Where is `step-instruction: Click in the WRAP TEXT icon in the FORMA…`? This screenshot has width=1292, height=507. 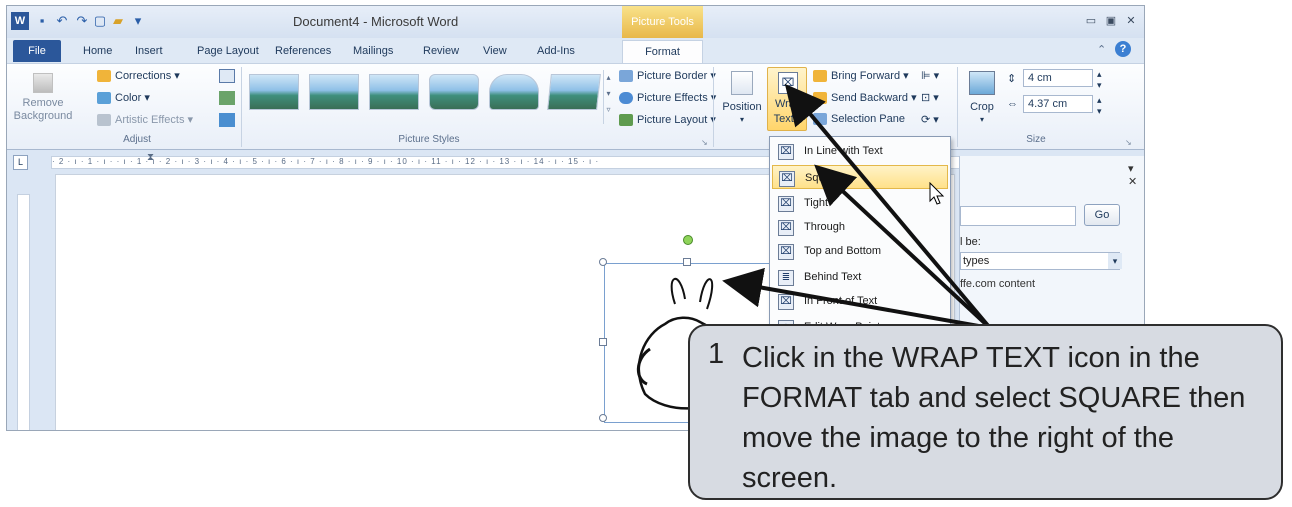
step-instruction: Click in the WRAP TEXT icon in the FORMA… is located at coordinates (994, 418).